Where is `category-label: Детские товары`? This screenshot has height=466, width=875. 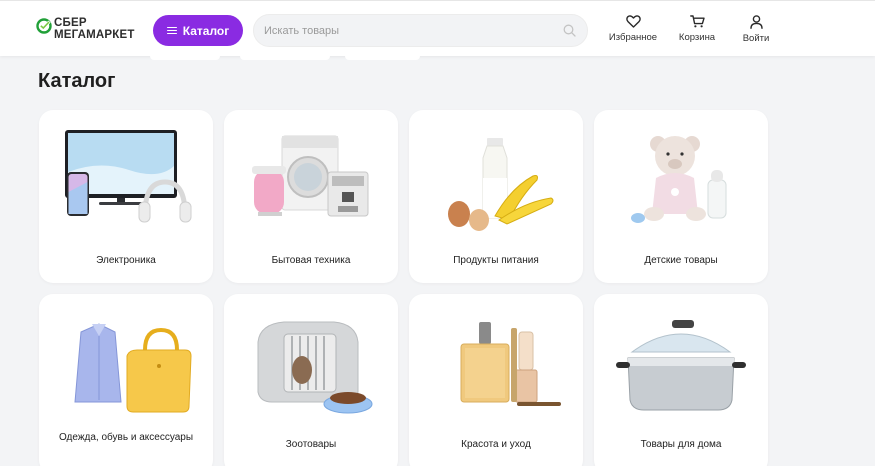 category-label: Детские товары is located at coordinates (681, 260).